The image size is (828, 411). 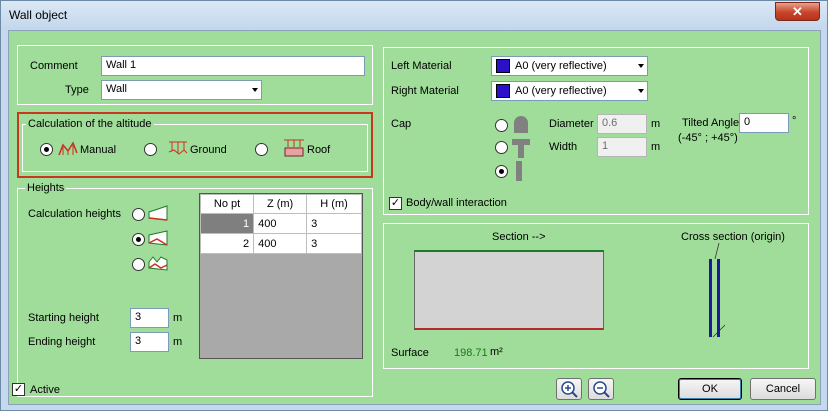 I want to click on zoom-out-icon, so click(x=601, y=389).